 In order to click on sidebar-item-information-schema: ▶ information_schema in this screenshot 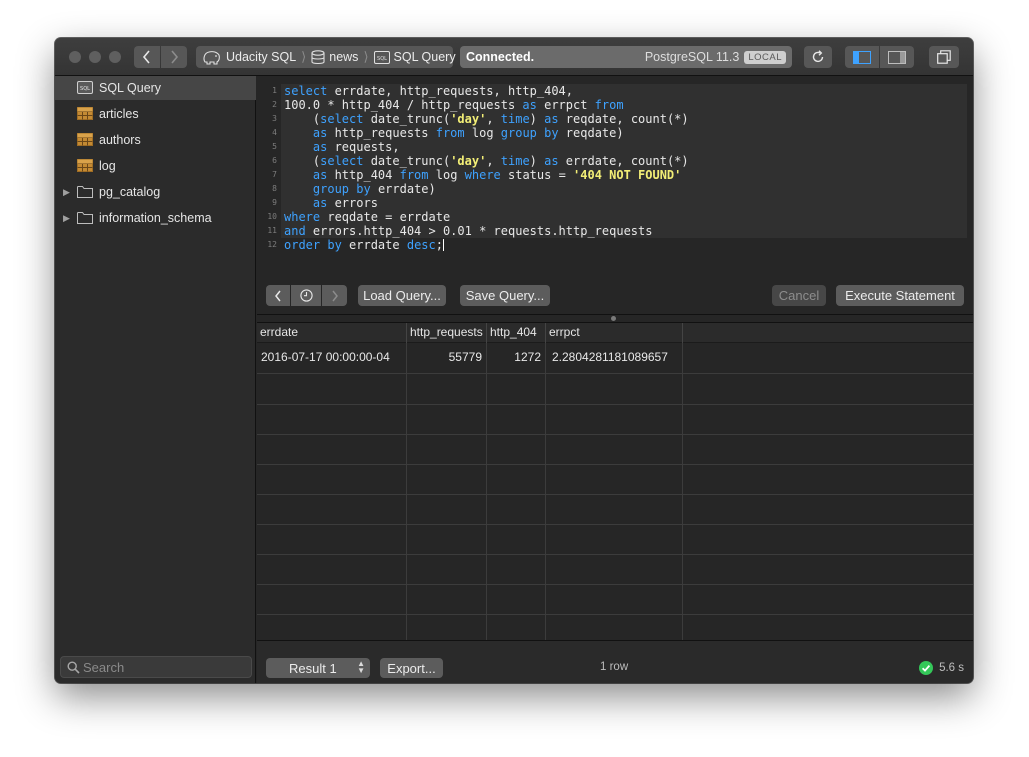, I will do `click(155, 218)`.